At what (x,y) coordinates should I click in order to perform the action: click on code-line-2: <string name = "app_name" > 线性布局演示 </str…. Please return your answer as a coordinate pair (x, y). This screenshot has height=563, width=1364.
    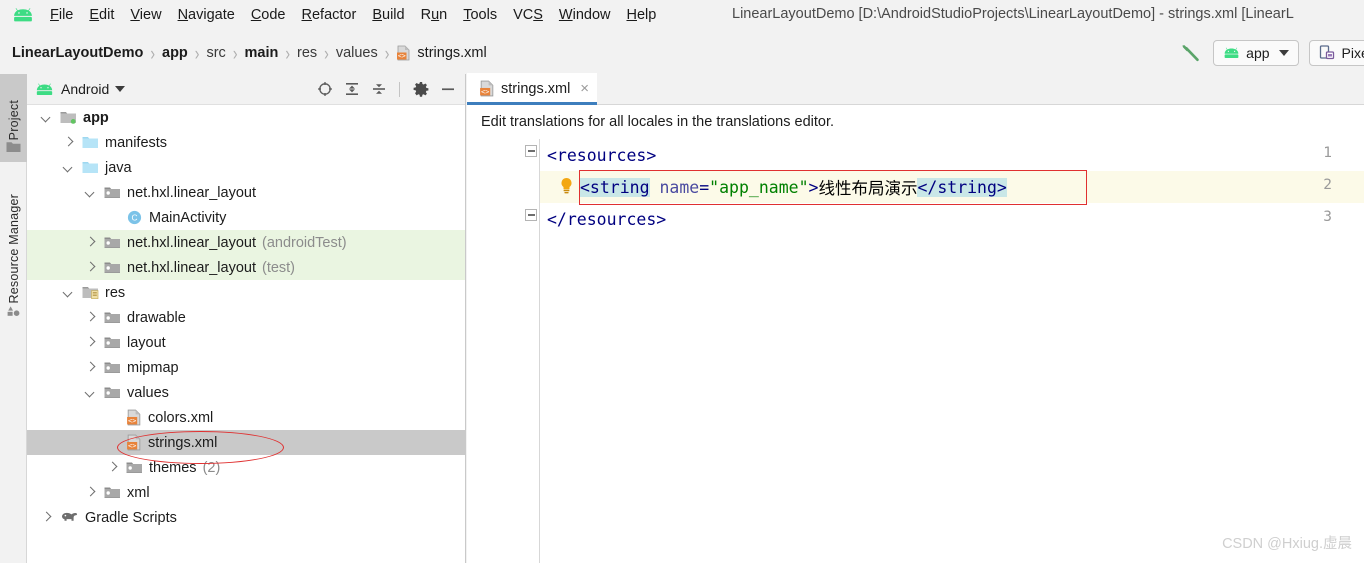
    Looking at the image, I should click on (793, 187).